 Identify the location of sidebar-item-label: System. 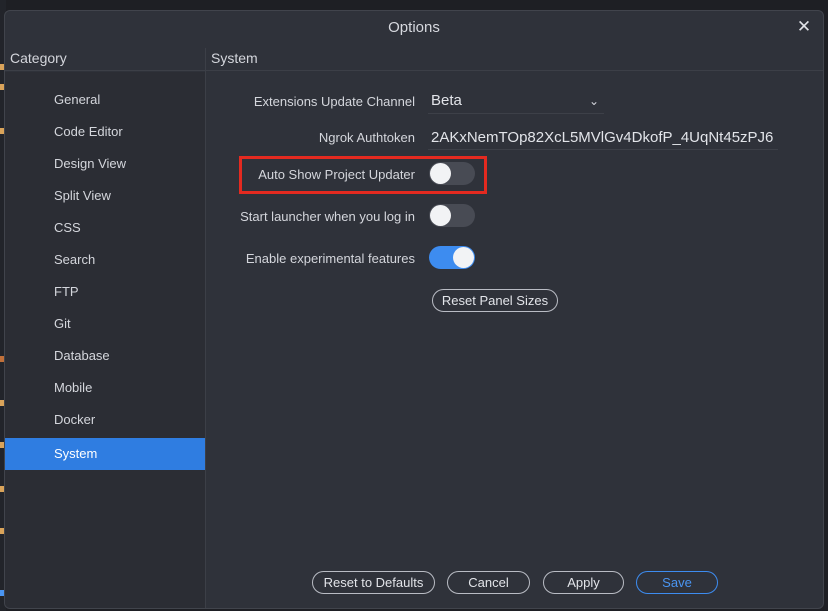
(76, 453).